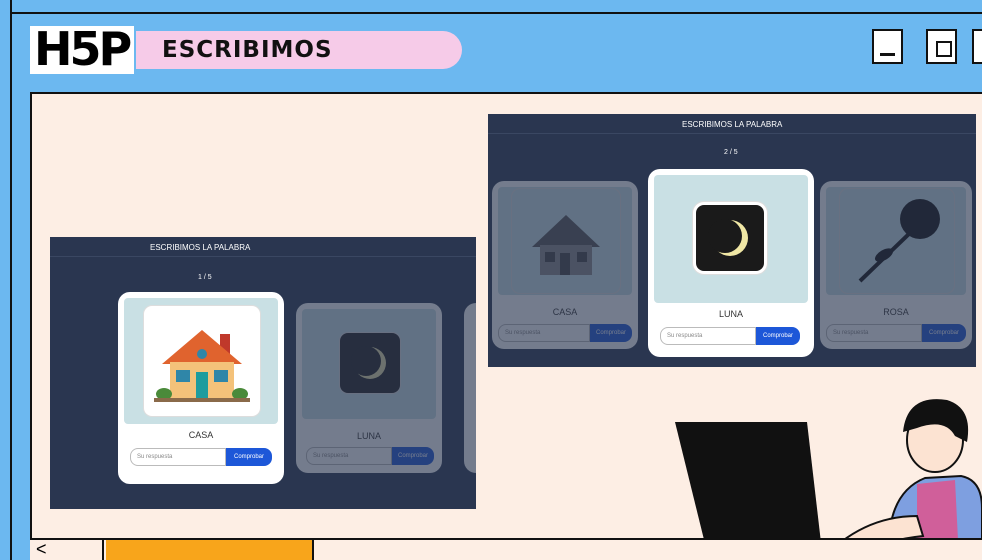 The height and width of the screenshot is (560, 982). Describe the element at coordinates (977, 46) in the screenshot. I see `close-button` at that location.